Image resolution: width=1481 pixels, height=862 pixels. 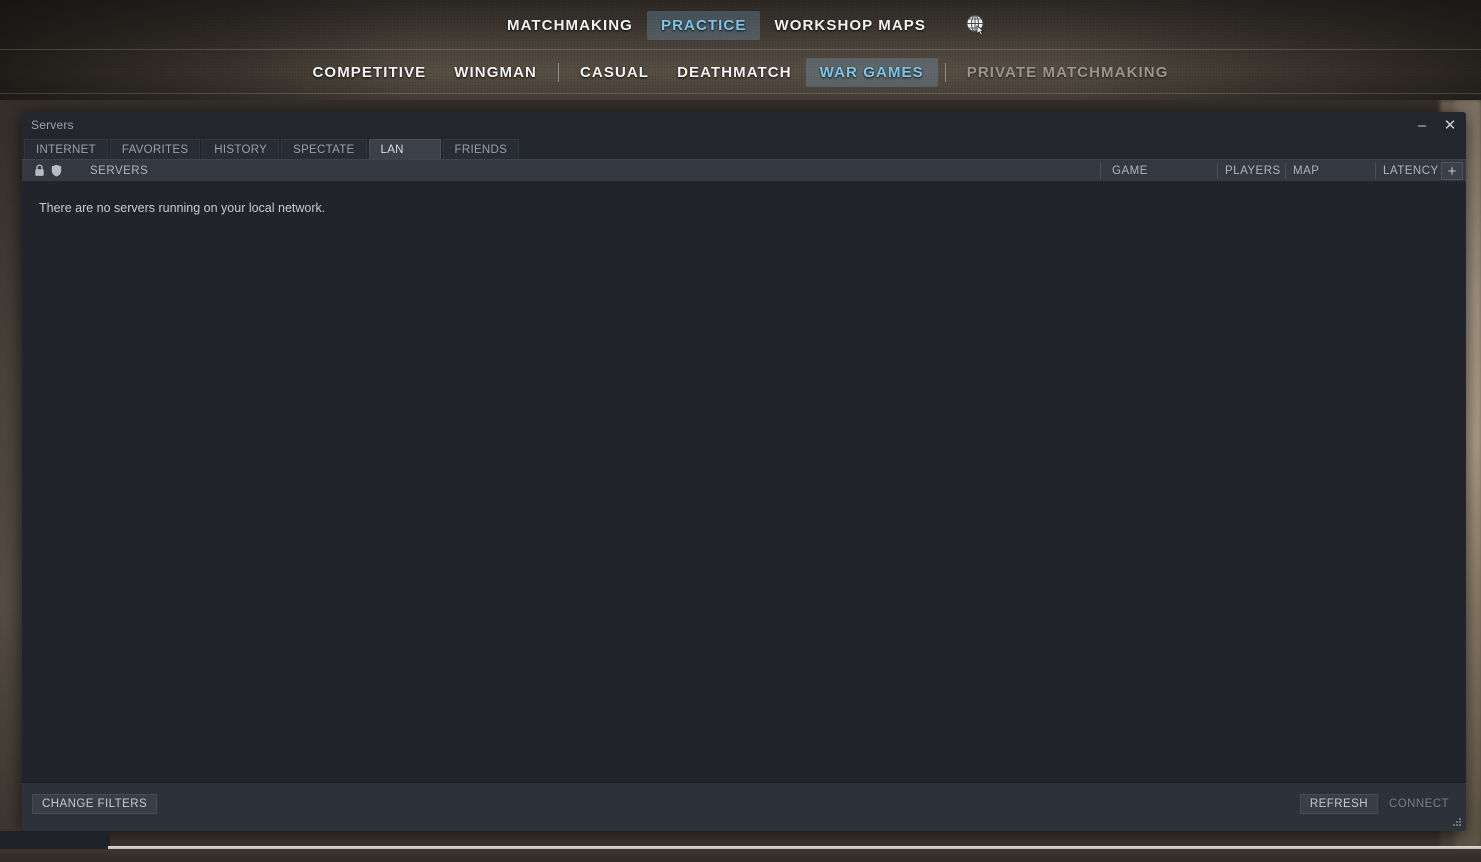 I want to click on column-latency: LATENCY, so click(x=1411, y=171).